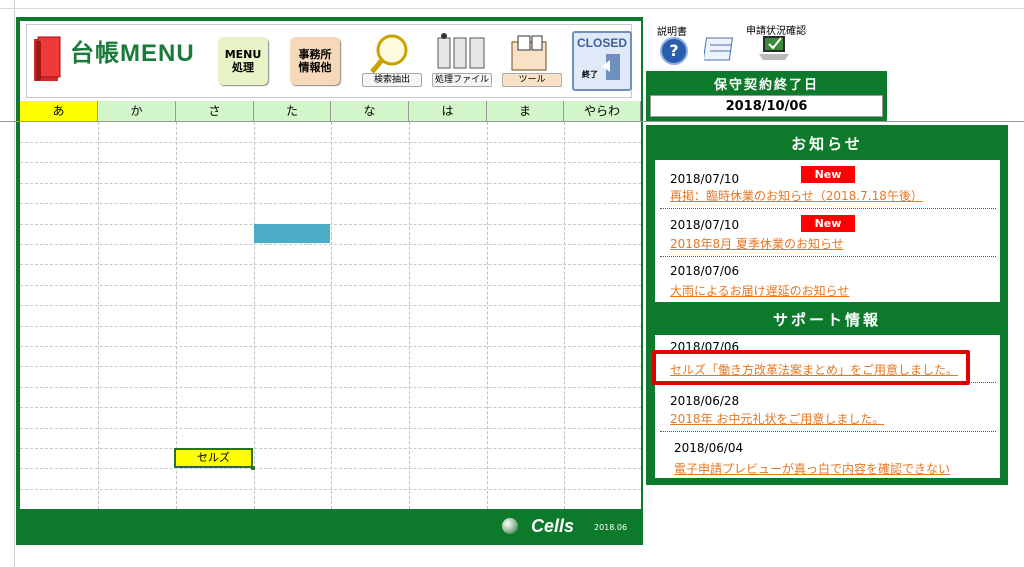 The width and height of the screenshot is (1024, 567). What do you see at coordinates (213, 458) in the screenshot?
I see `cells-item-cell: セルズ` at bounding box center [213, 458].